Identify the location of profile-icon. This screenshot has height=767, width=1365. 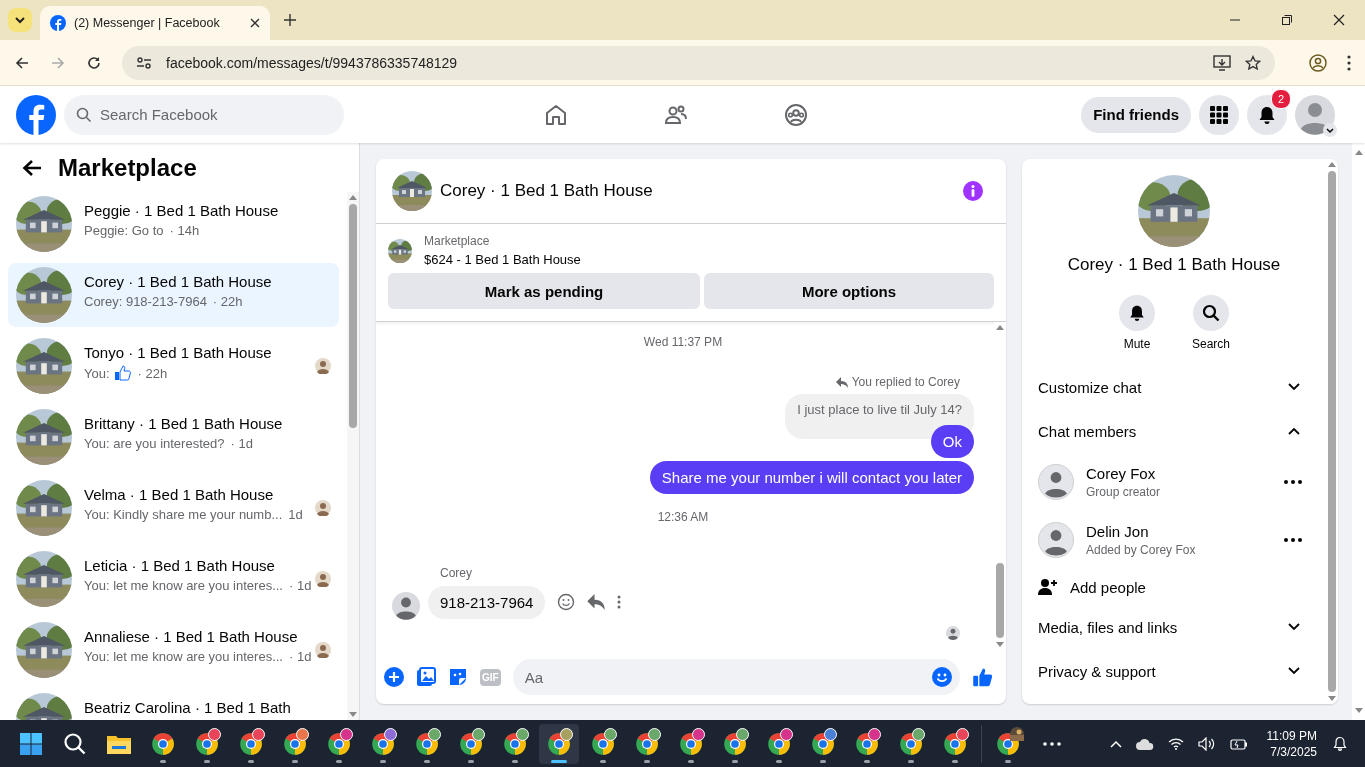
(1318, 62).